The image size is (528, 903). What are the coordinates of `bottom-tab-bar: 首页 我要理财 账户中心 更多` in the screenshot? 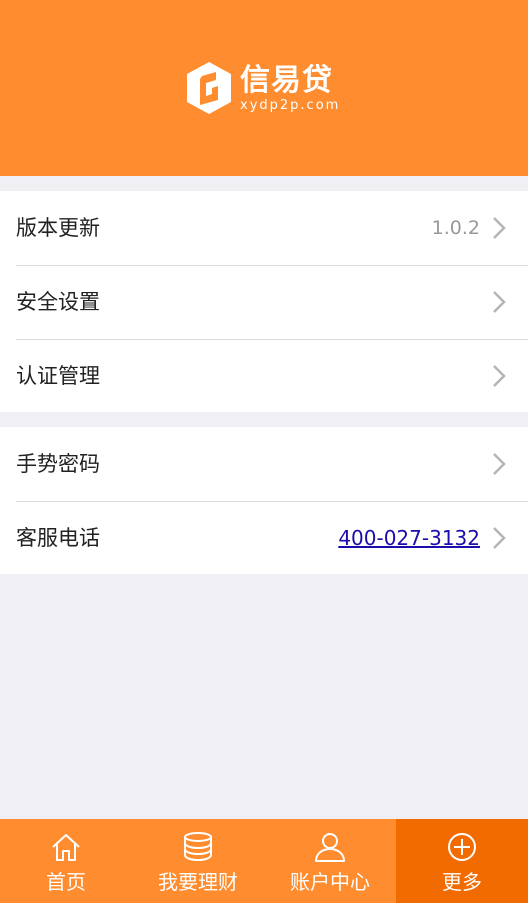 It's located at (264, 861).